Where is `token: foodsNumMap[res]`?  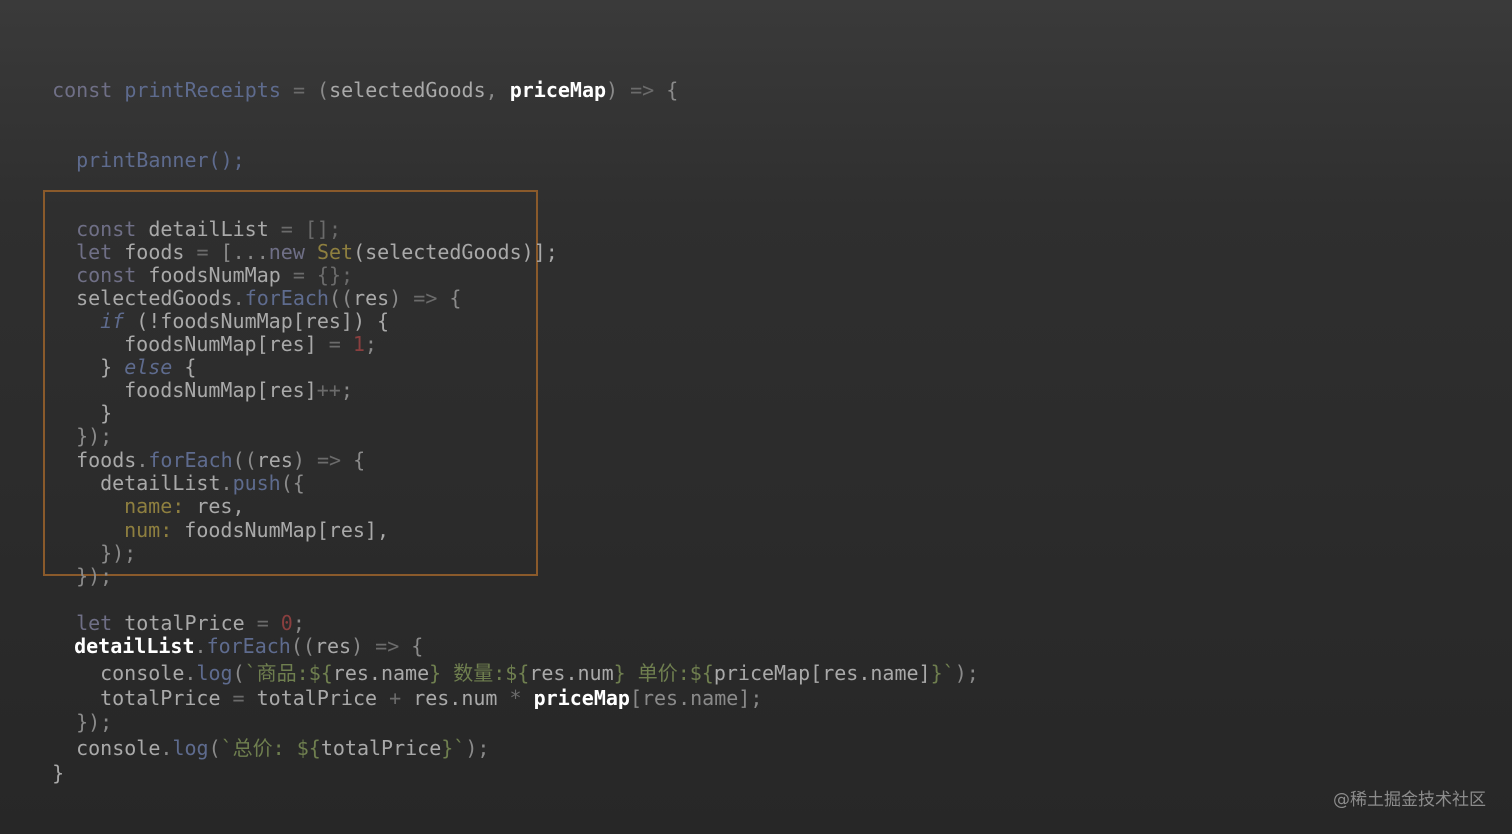 token: foodsNumMap[res] is located at coordinates (220, 390).